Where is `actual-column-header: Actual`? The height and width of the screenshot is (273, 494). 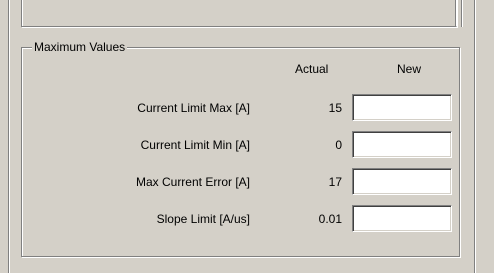 actual-column-header: Actual is located at coordinates (312, 69).